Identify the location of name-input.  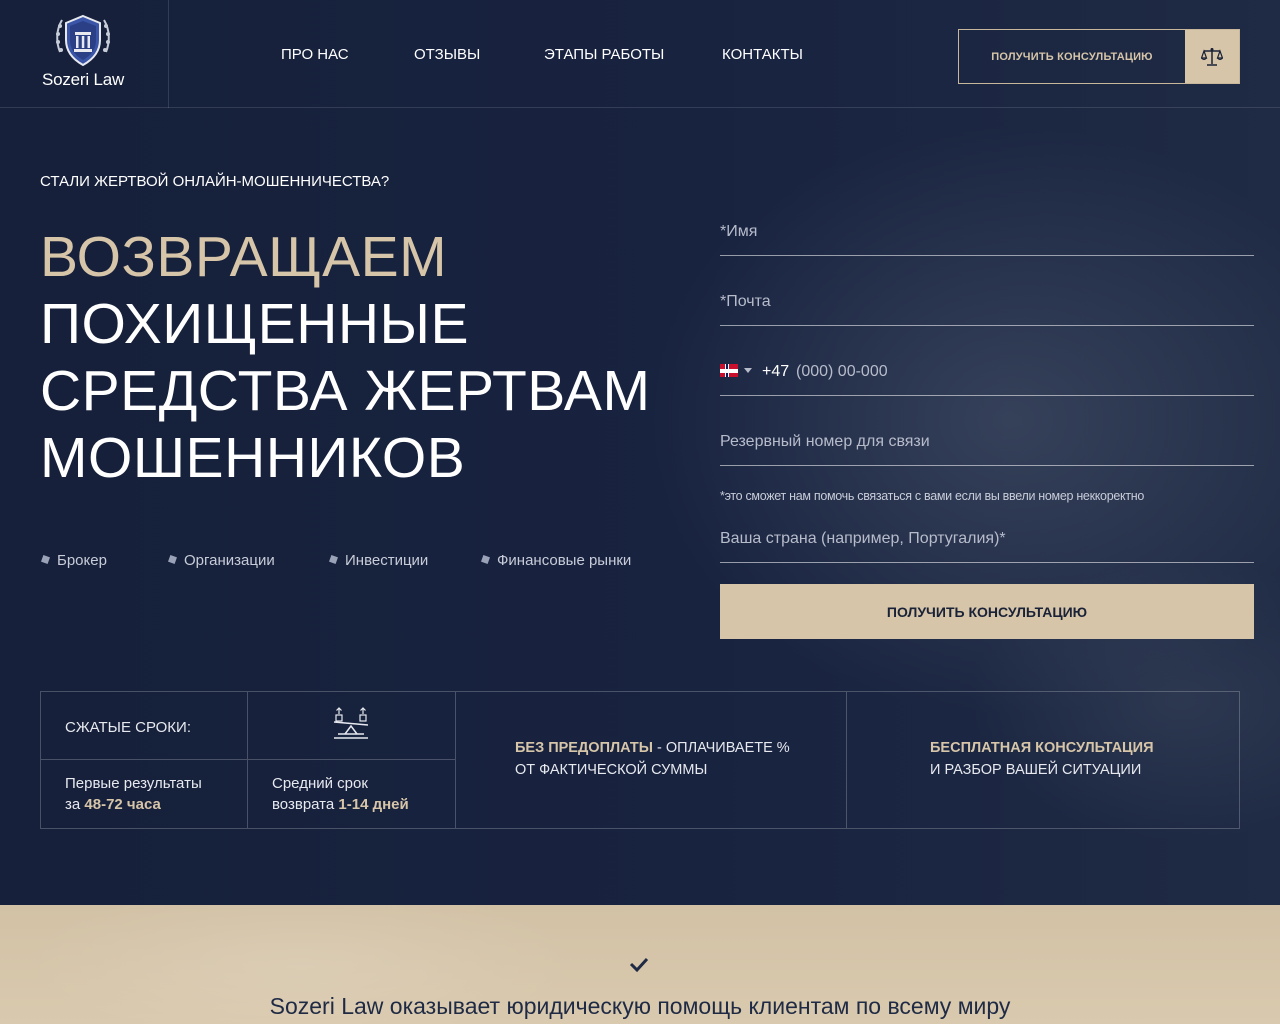
(987, 232).